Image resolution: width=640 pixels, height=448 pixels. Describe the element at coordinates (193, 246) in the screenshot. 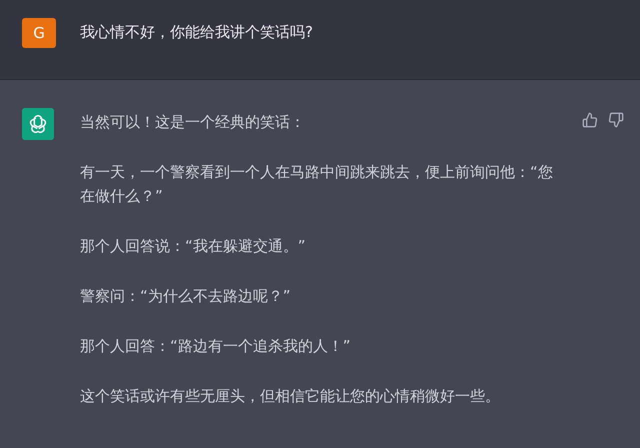

I see `message-text: 那个人回答说：“我在躲避交通。”` at that location.